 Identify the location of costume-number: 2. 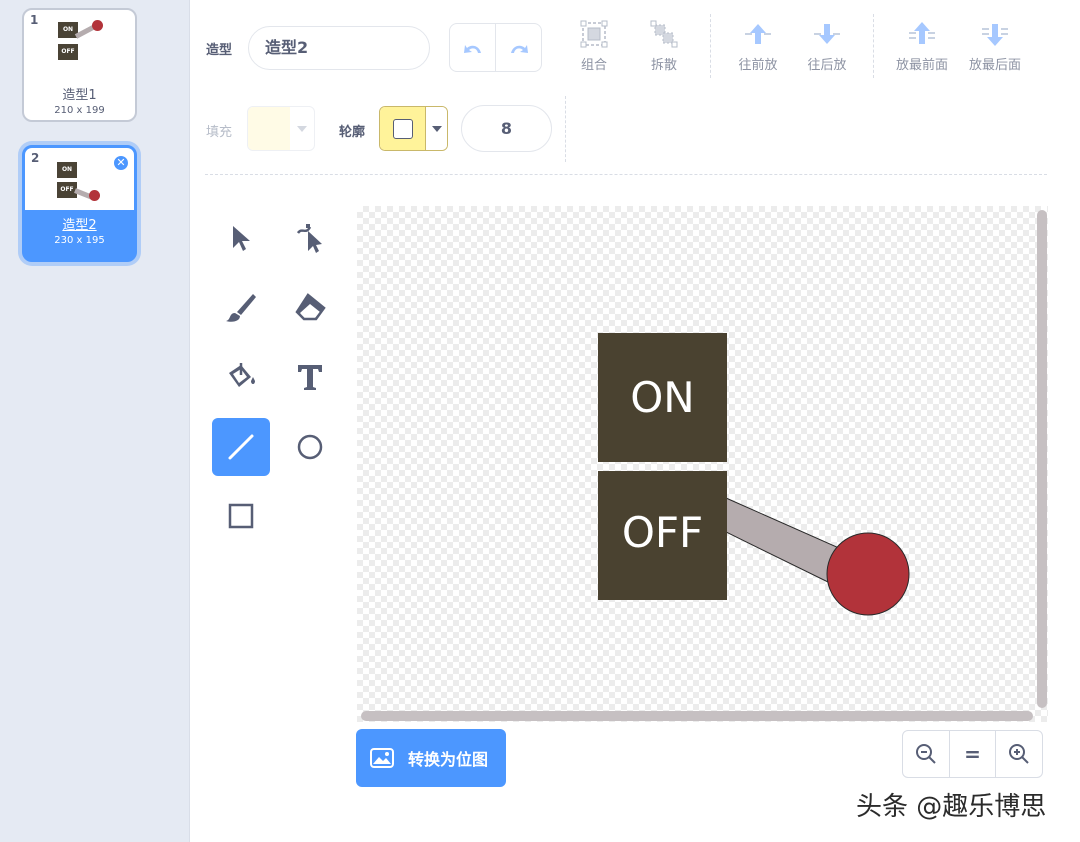
(35, 158).